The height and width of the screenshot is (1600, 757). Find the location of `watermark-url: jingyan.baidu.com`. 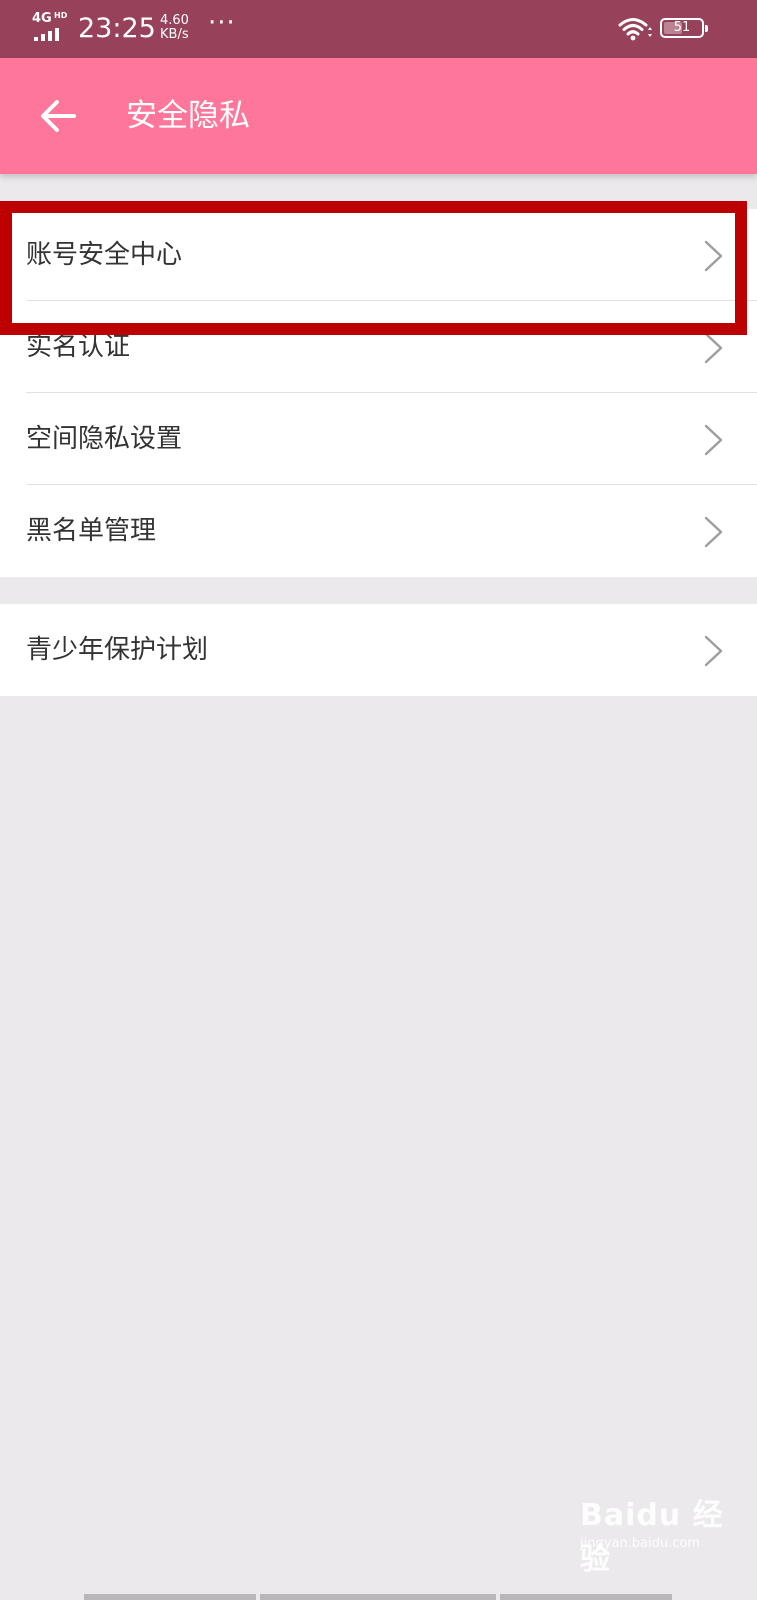

watermark-url: jingyan.baidu.com is located at coordinates (640, 1543).